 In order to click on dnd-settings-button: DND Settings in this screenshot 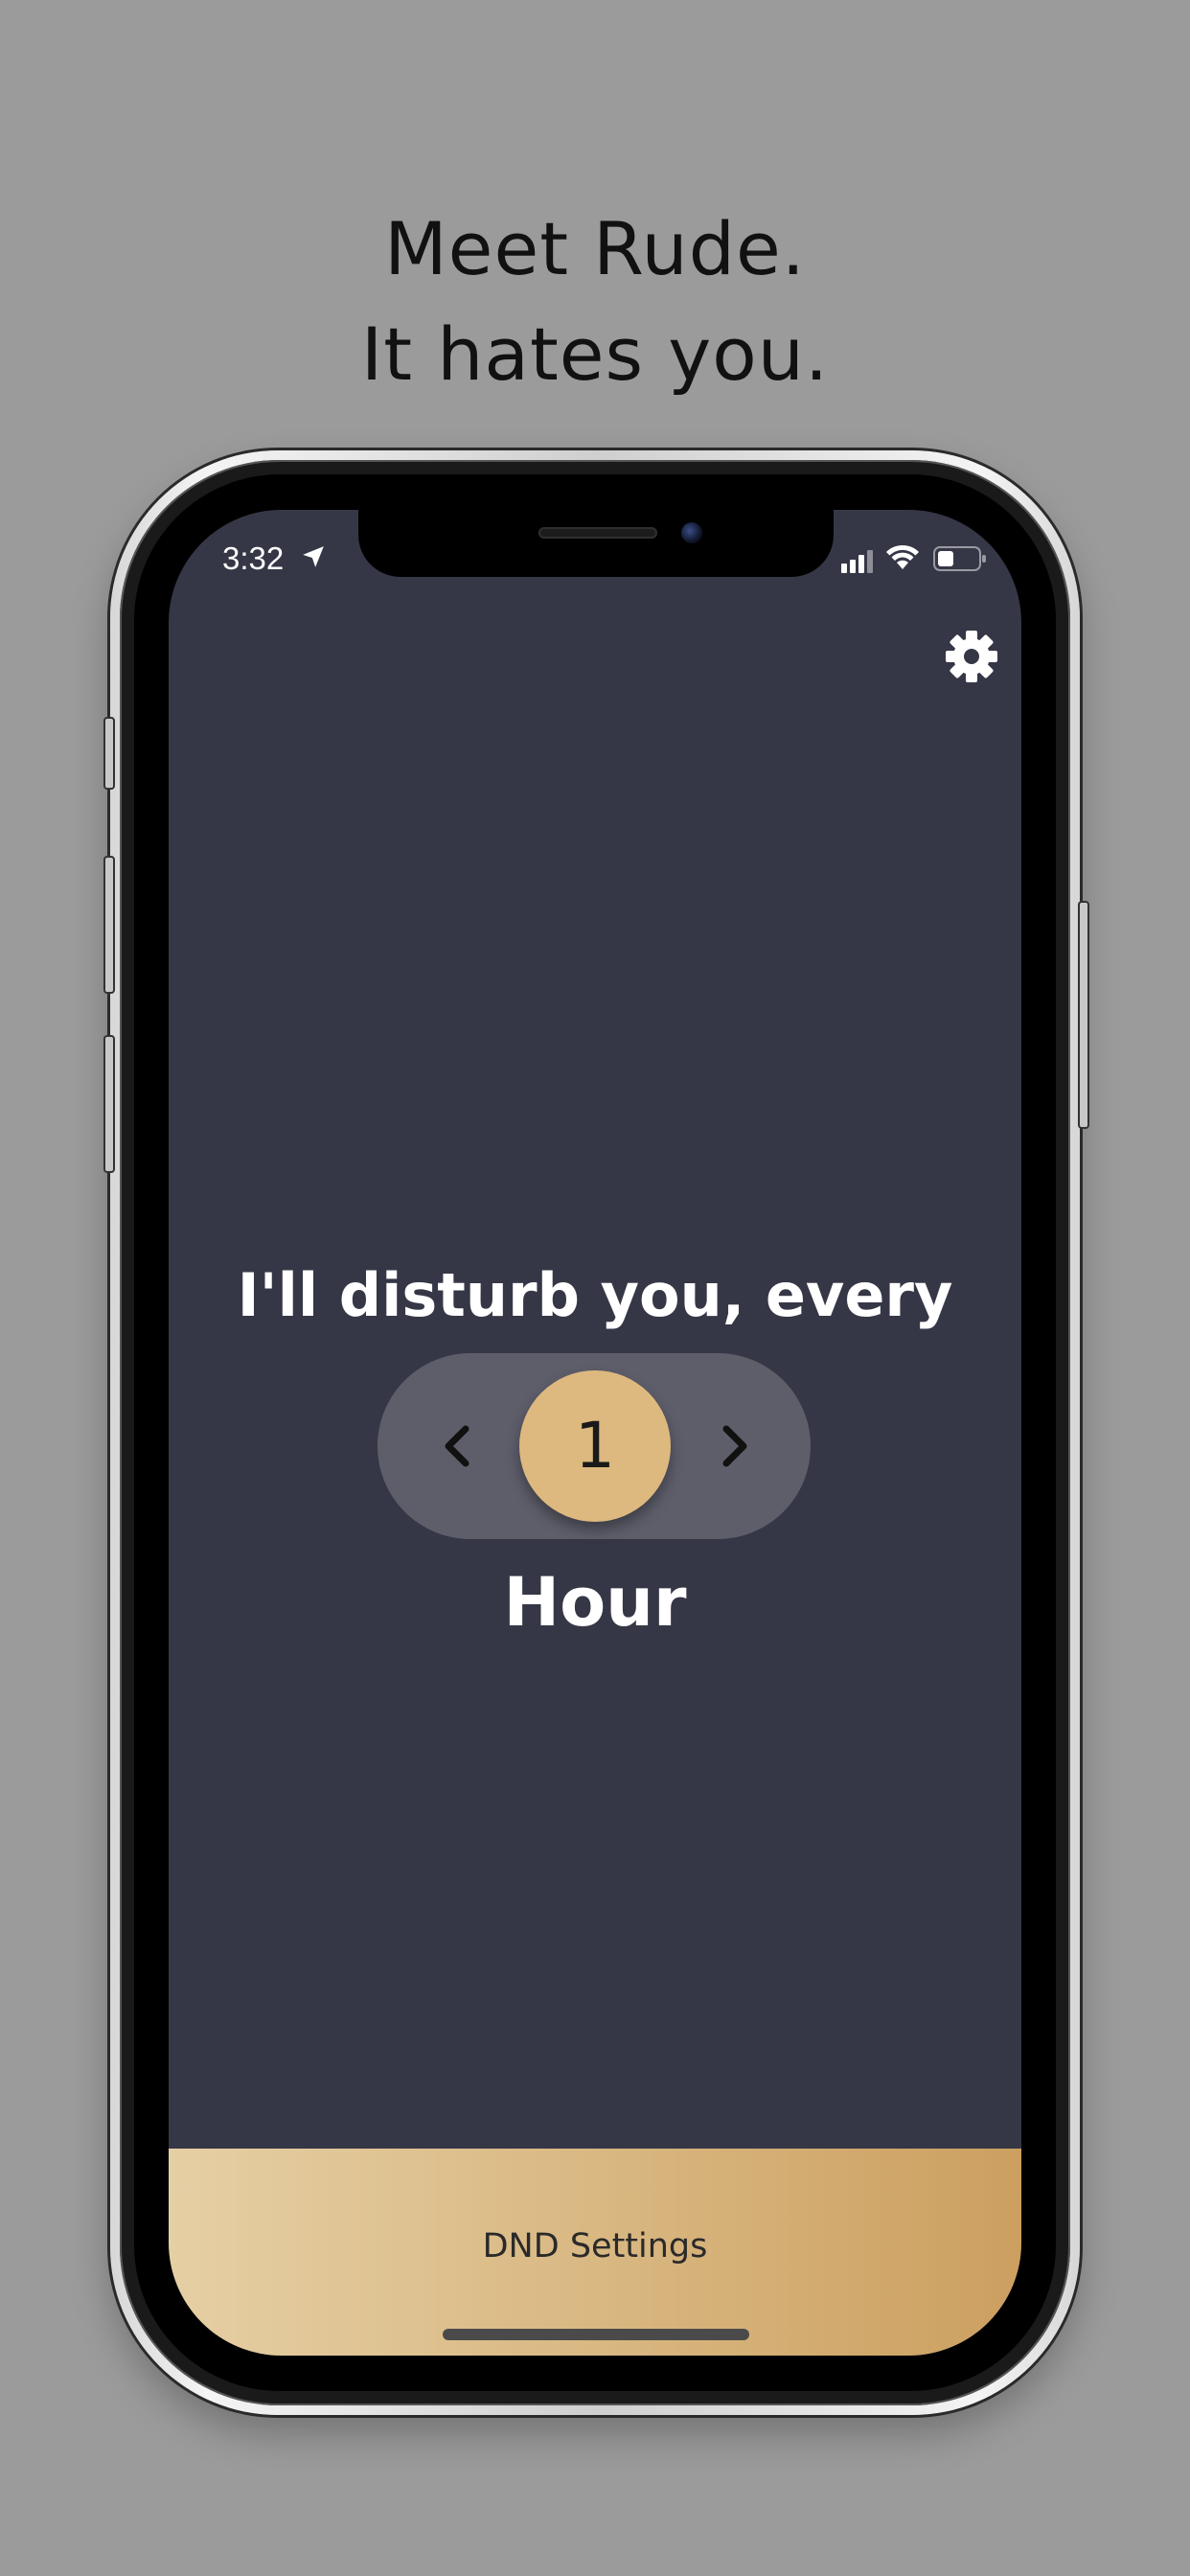, I will do `click(595, 2252)`.